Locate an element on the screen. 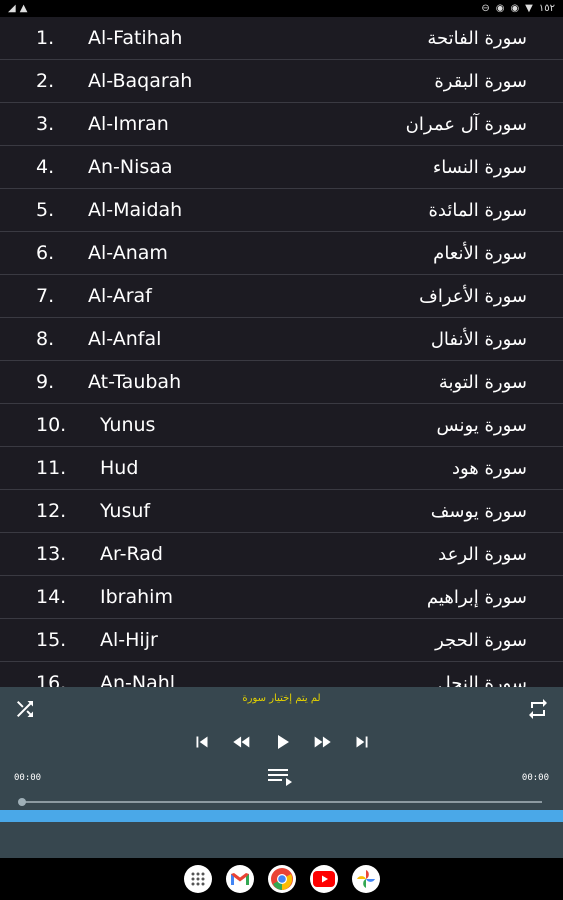 The height and width of the screenshot is (900, 563). youtube-icon is located at coordinates (323, 879).